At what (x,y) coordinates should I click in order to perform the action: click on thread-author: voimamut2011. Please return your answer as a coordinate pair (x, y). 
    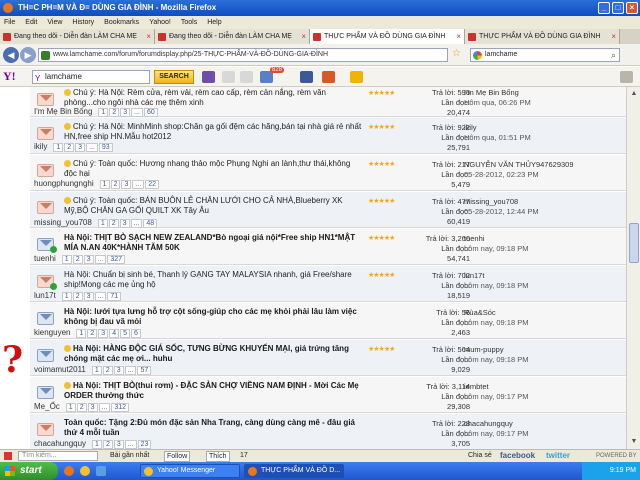
    Looking at the image, I should click on (60, 369).